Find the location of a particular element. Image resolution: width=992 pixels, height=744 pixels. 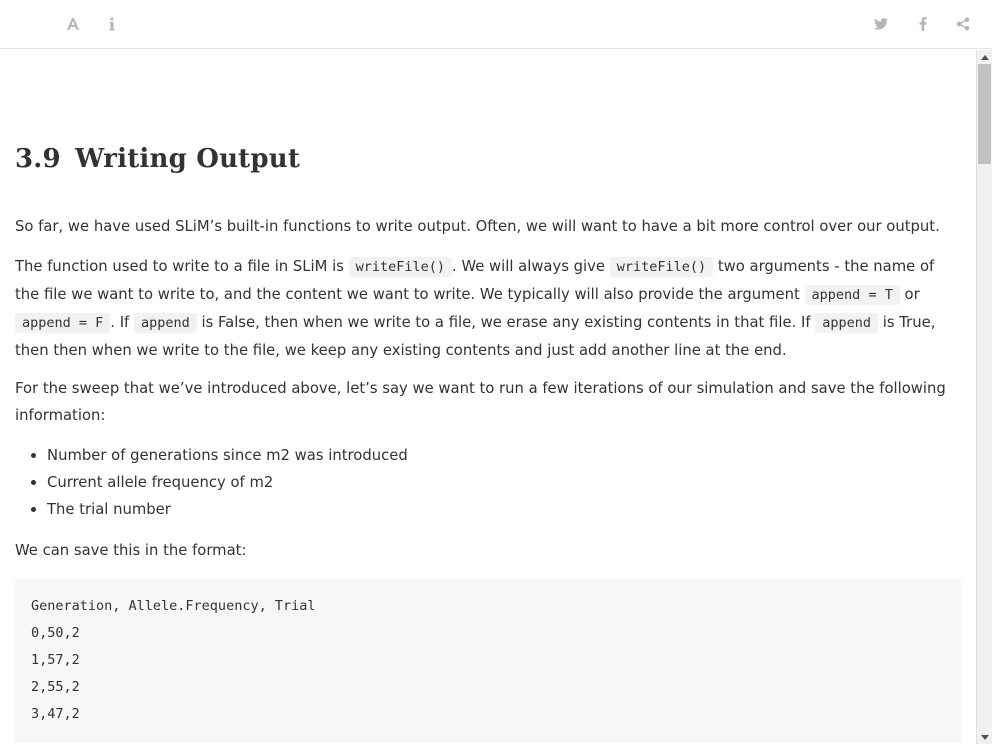

code-line: Generation, Allele.Frequency, Trial is located at coordinates (173, 606).